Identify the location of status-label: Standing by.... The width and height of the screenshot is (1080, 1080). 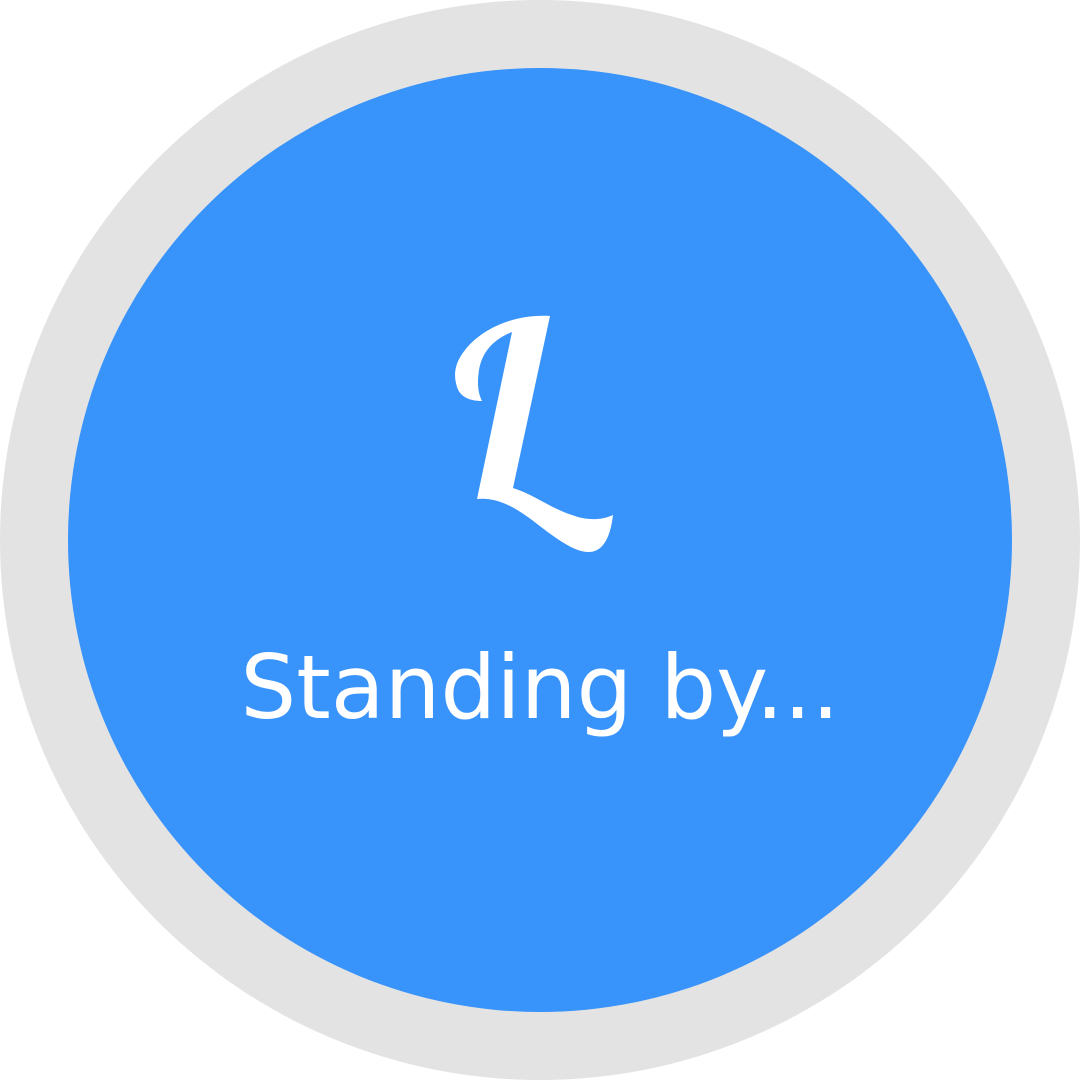
(540, 687).